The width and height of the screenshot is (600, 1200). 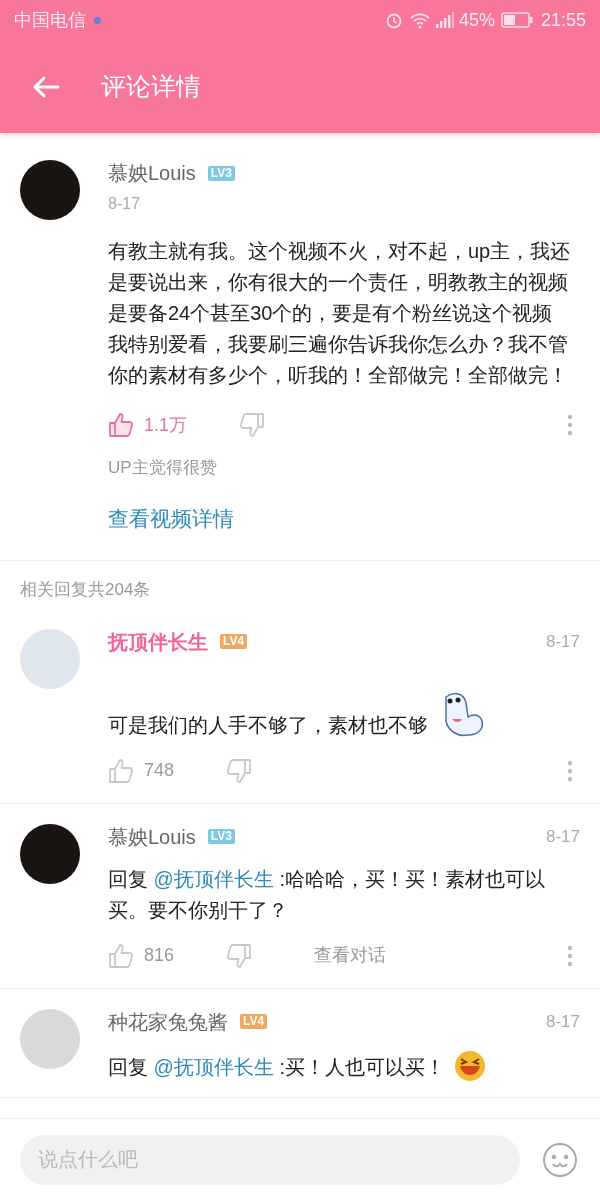 I want to click on signal-icon, so click(x=444, y=20).